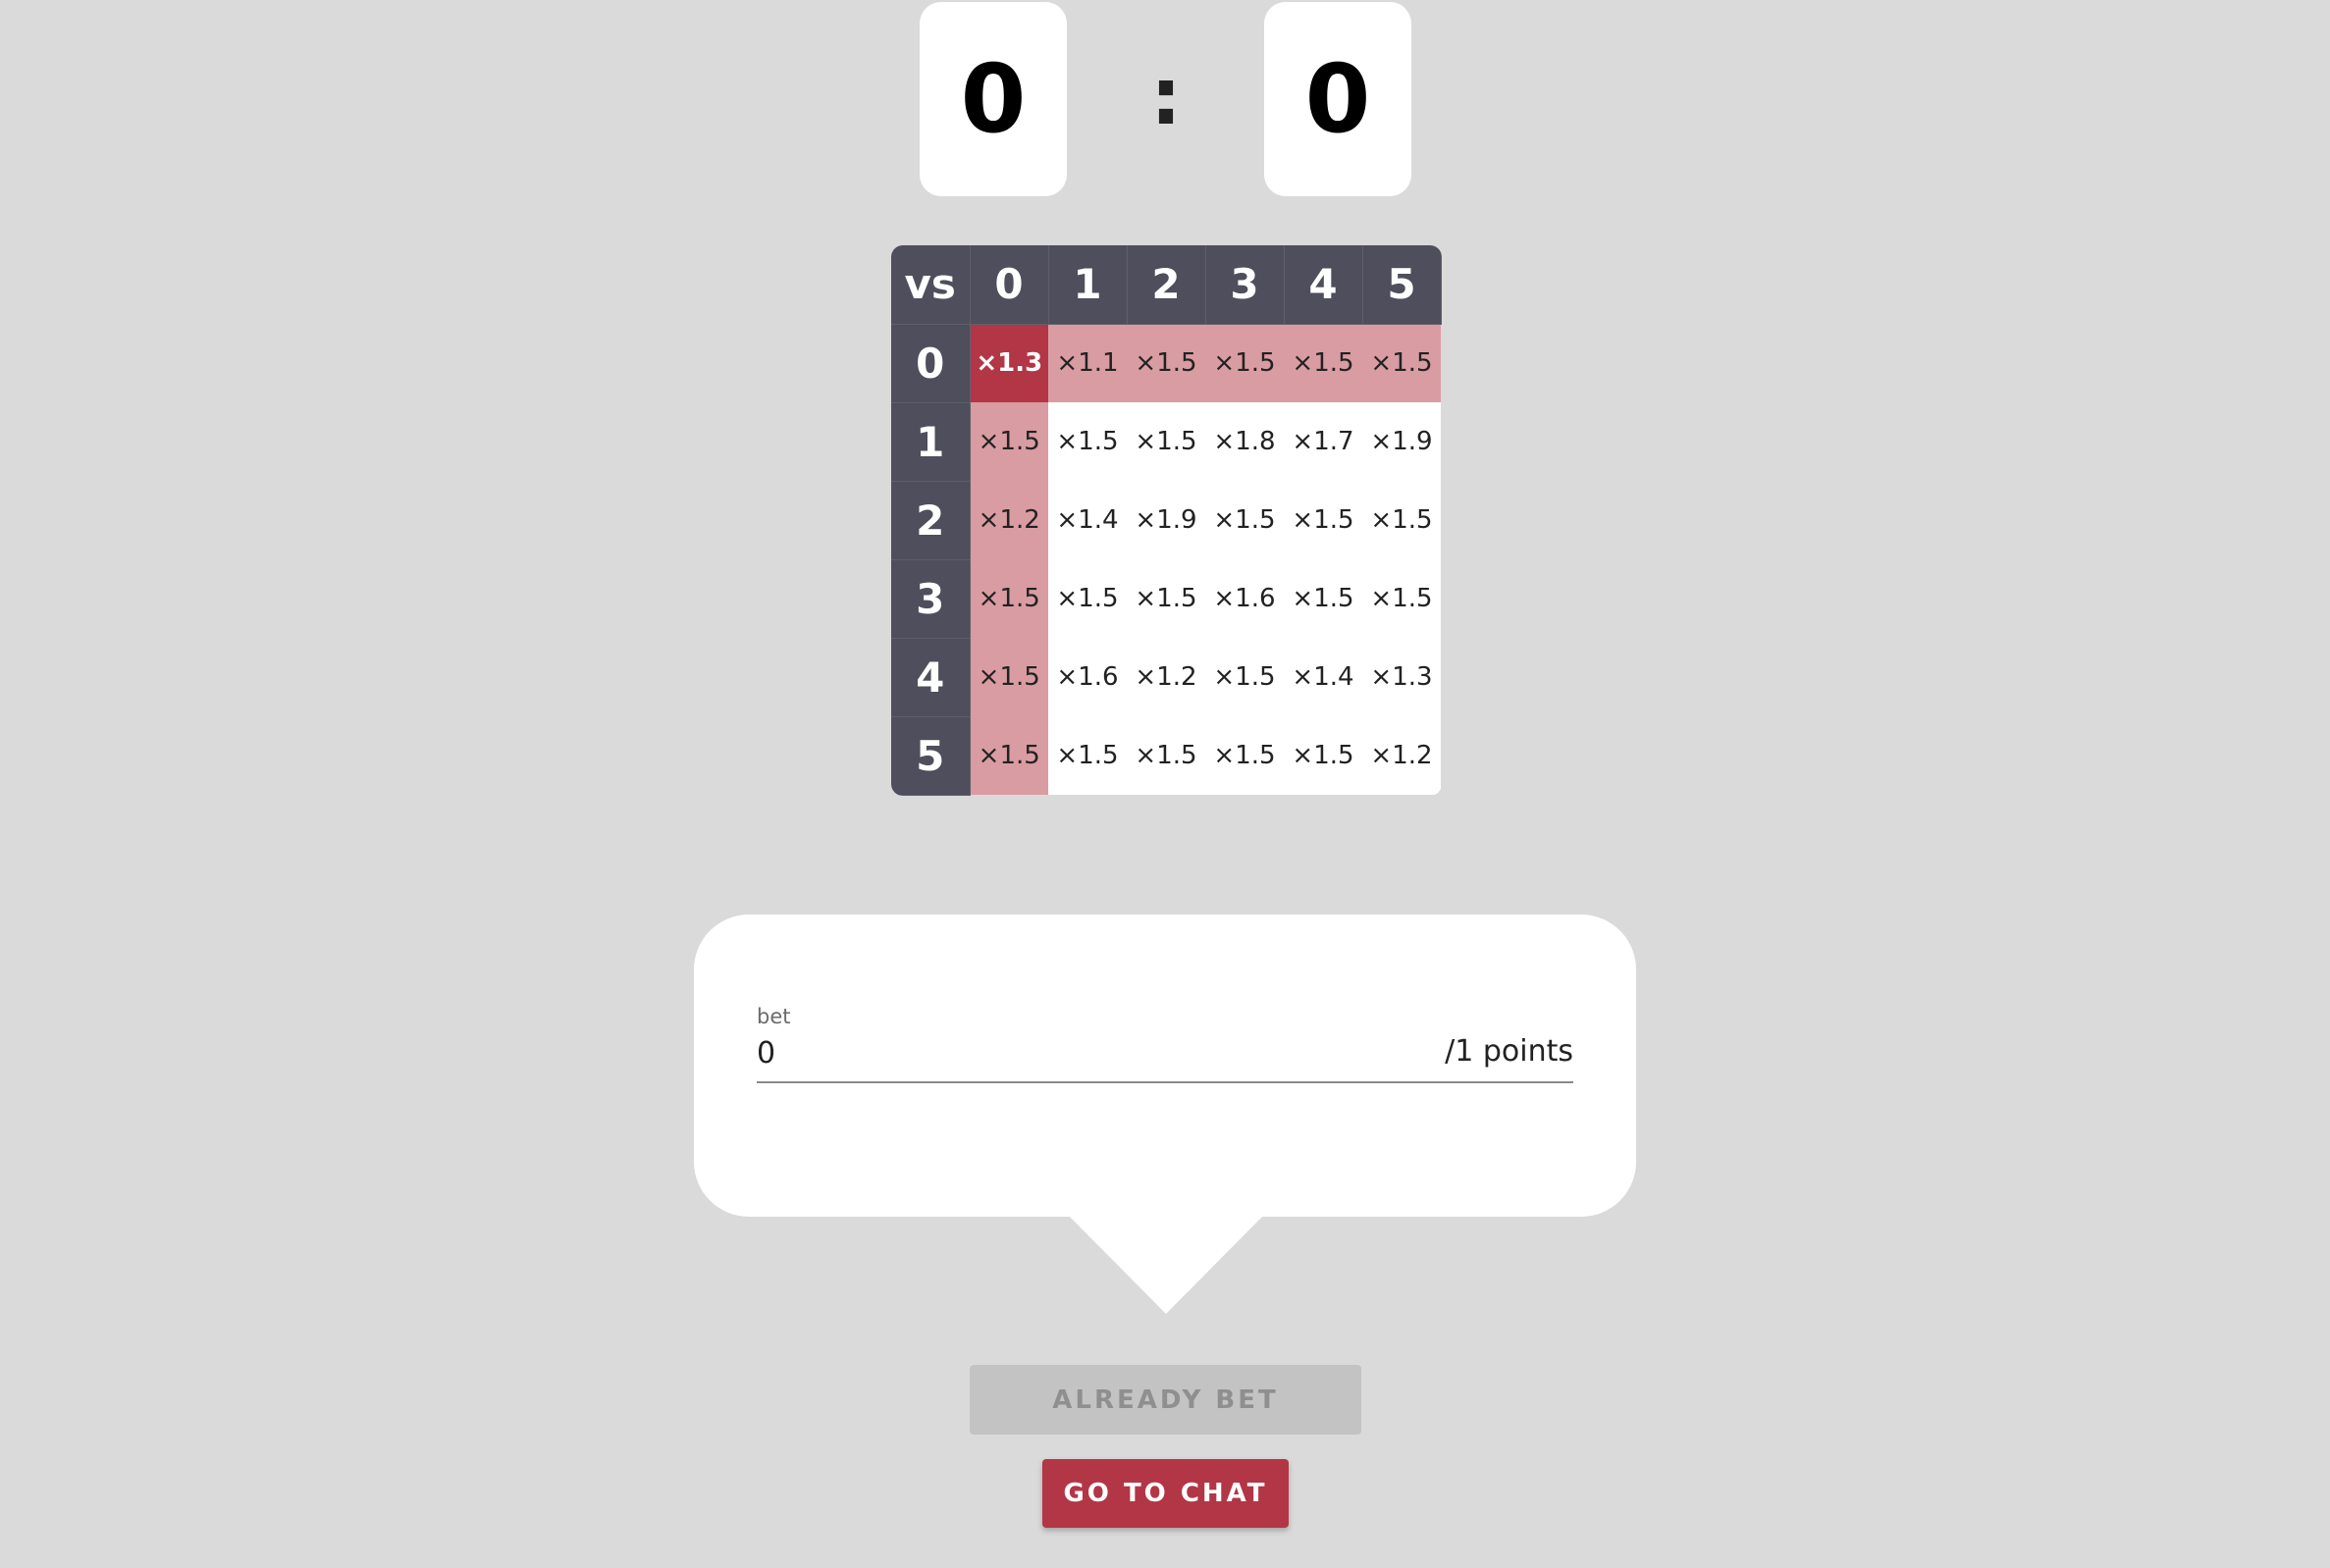 This screenshot has width=2330, height=1568. Describe the element at coordinates (1166, 1264) in the screenshot. I see `bet-panel-pointer` at that location.